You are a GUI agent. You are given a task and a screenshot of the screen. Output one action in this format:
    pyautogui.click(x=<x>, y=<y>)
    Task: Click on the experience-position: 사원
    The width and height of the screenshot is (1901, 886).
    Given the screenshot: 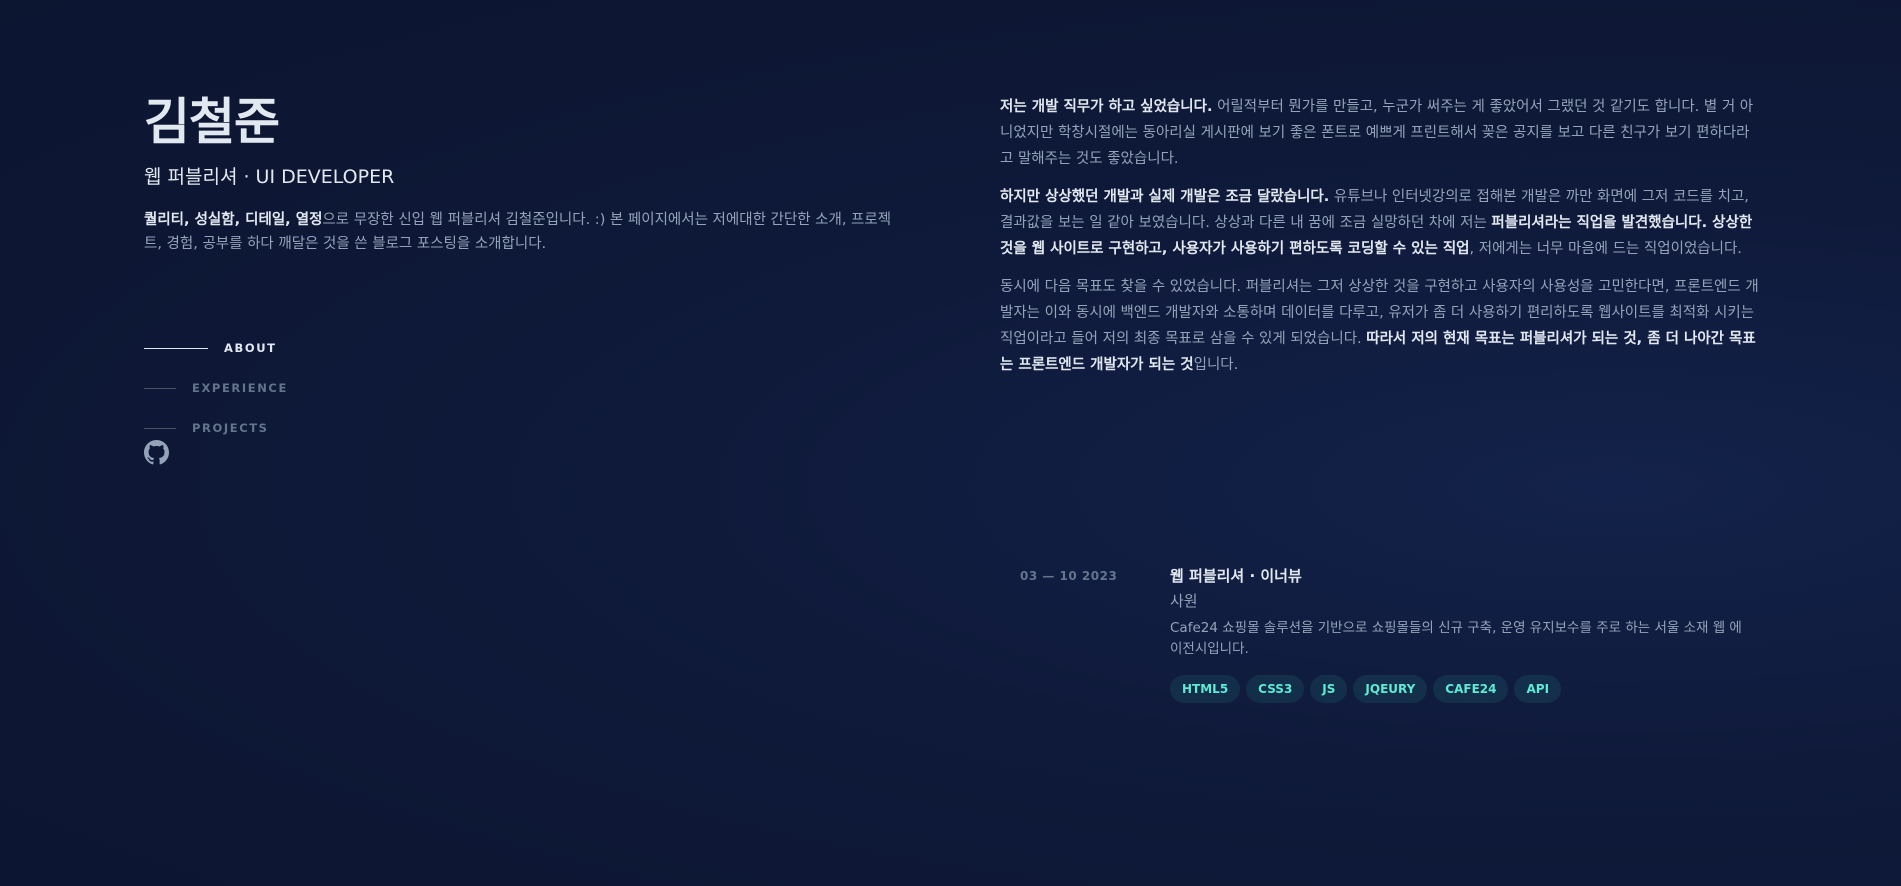 What is the action you would take?
    pyautogui.click(x=1184, y=601)
    